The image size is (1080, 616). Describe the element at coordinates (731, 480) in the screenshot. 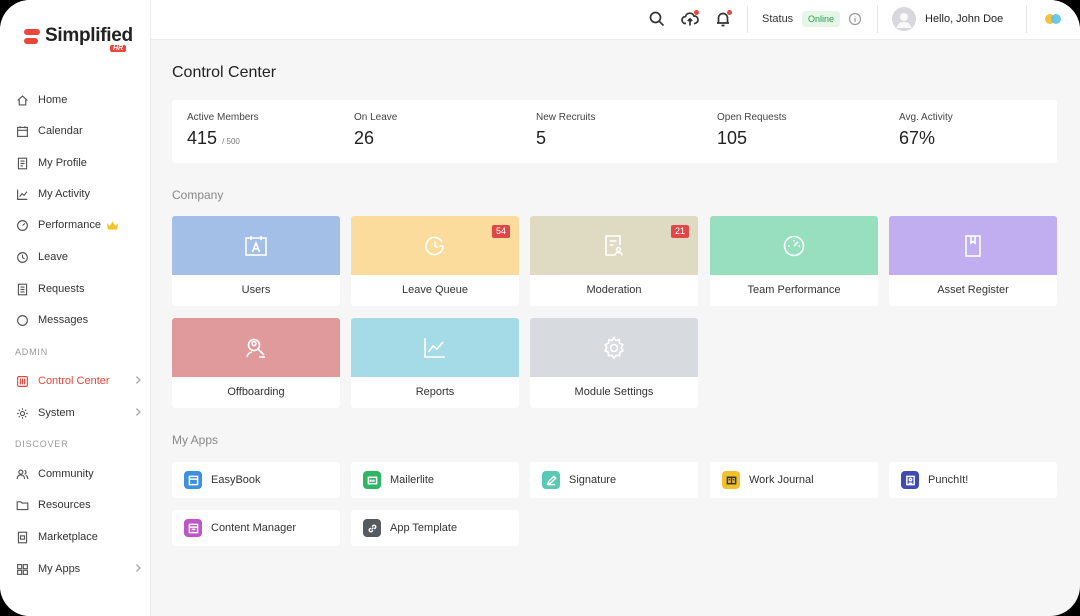

I see `journal-icon` at that location.